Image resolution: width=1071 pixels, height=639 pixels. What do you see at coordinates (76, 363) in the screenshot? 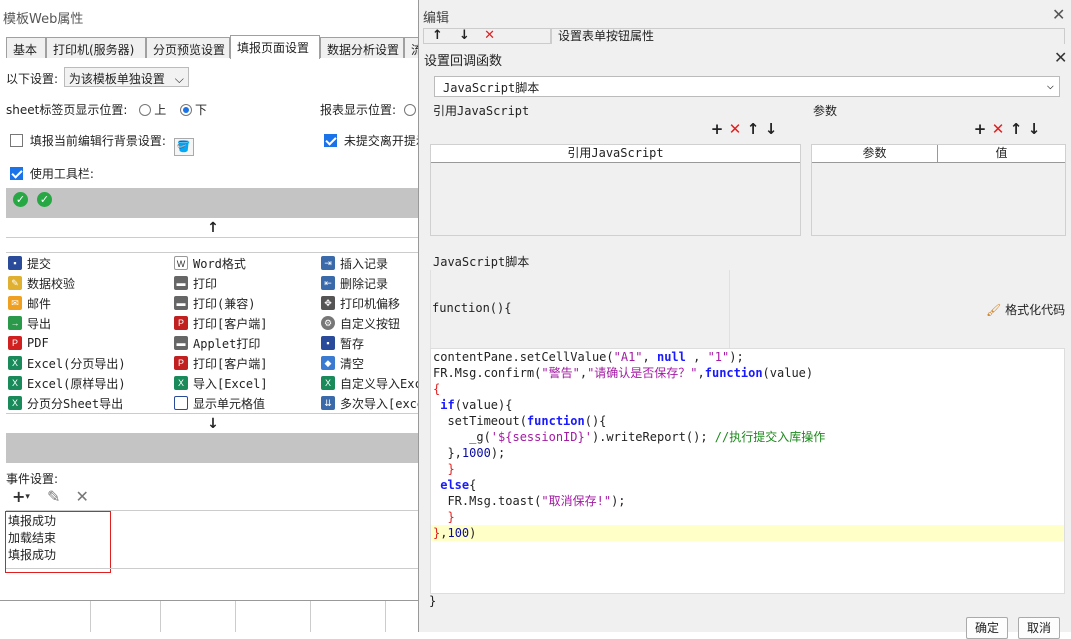
I see `btn-label: Excel(分页导出)` at bounding box center [76, 363].